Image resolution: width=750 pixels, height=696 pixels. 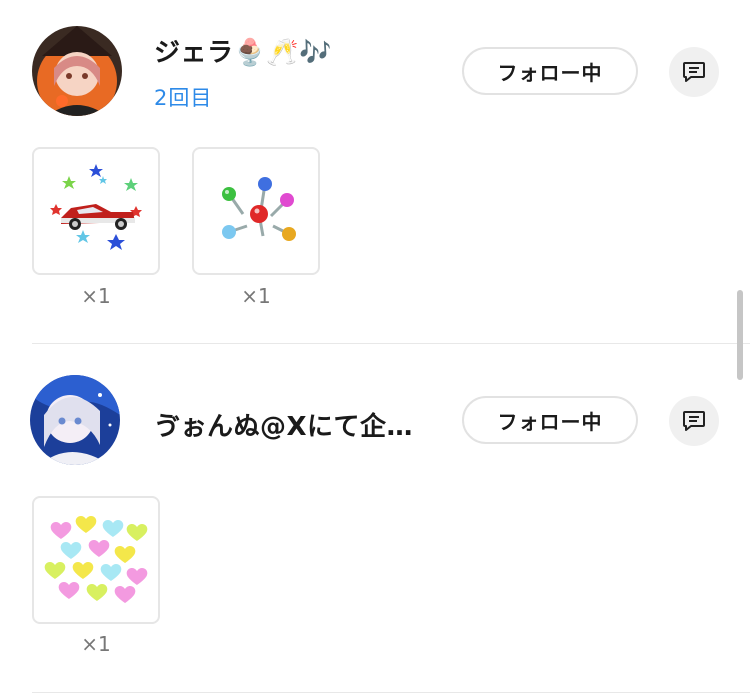 I want to click on car-stars-gift-icon, so click(x=96, y=207).